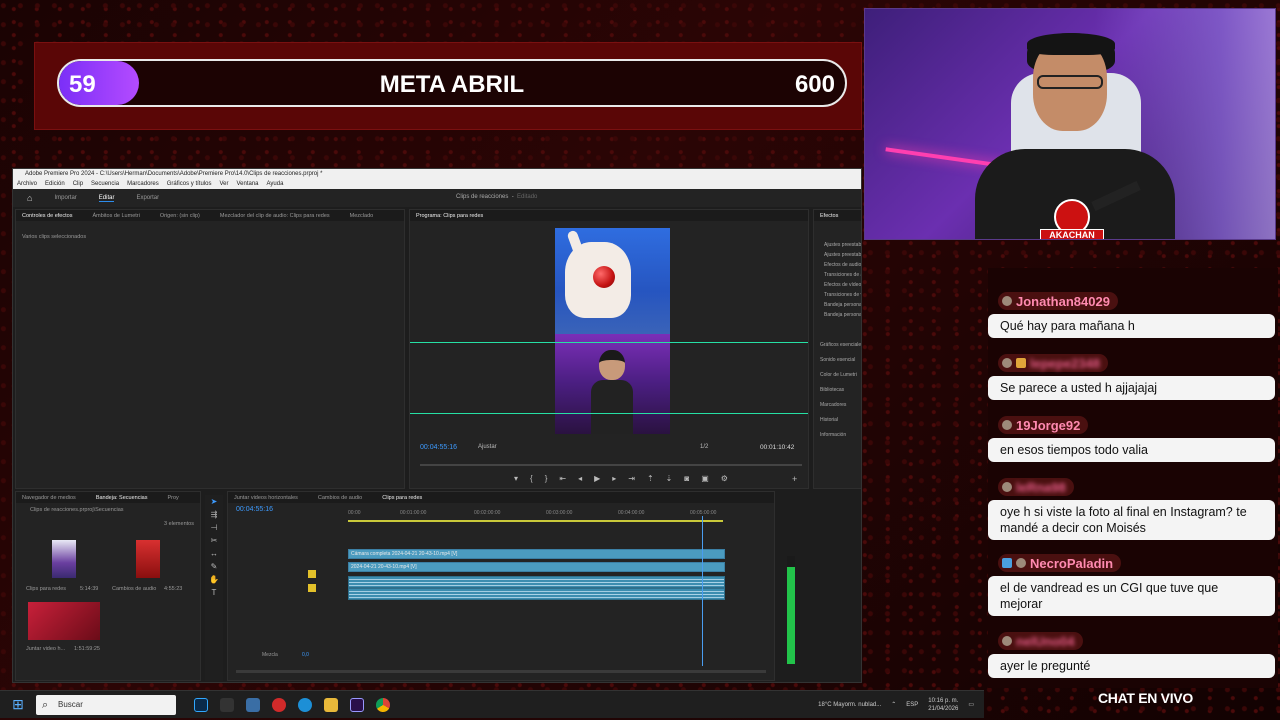 The width and height of the screenshot is (1280, 720). Describe the element at coordinates (840, 405) in the screenshot. I see `panel-link-markers: Marcadores` at that location.